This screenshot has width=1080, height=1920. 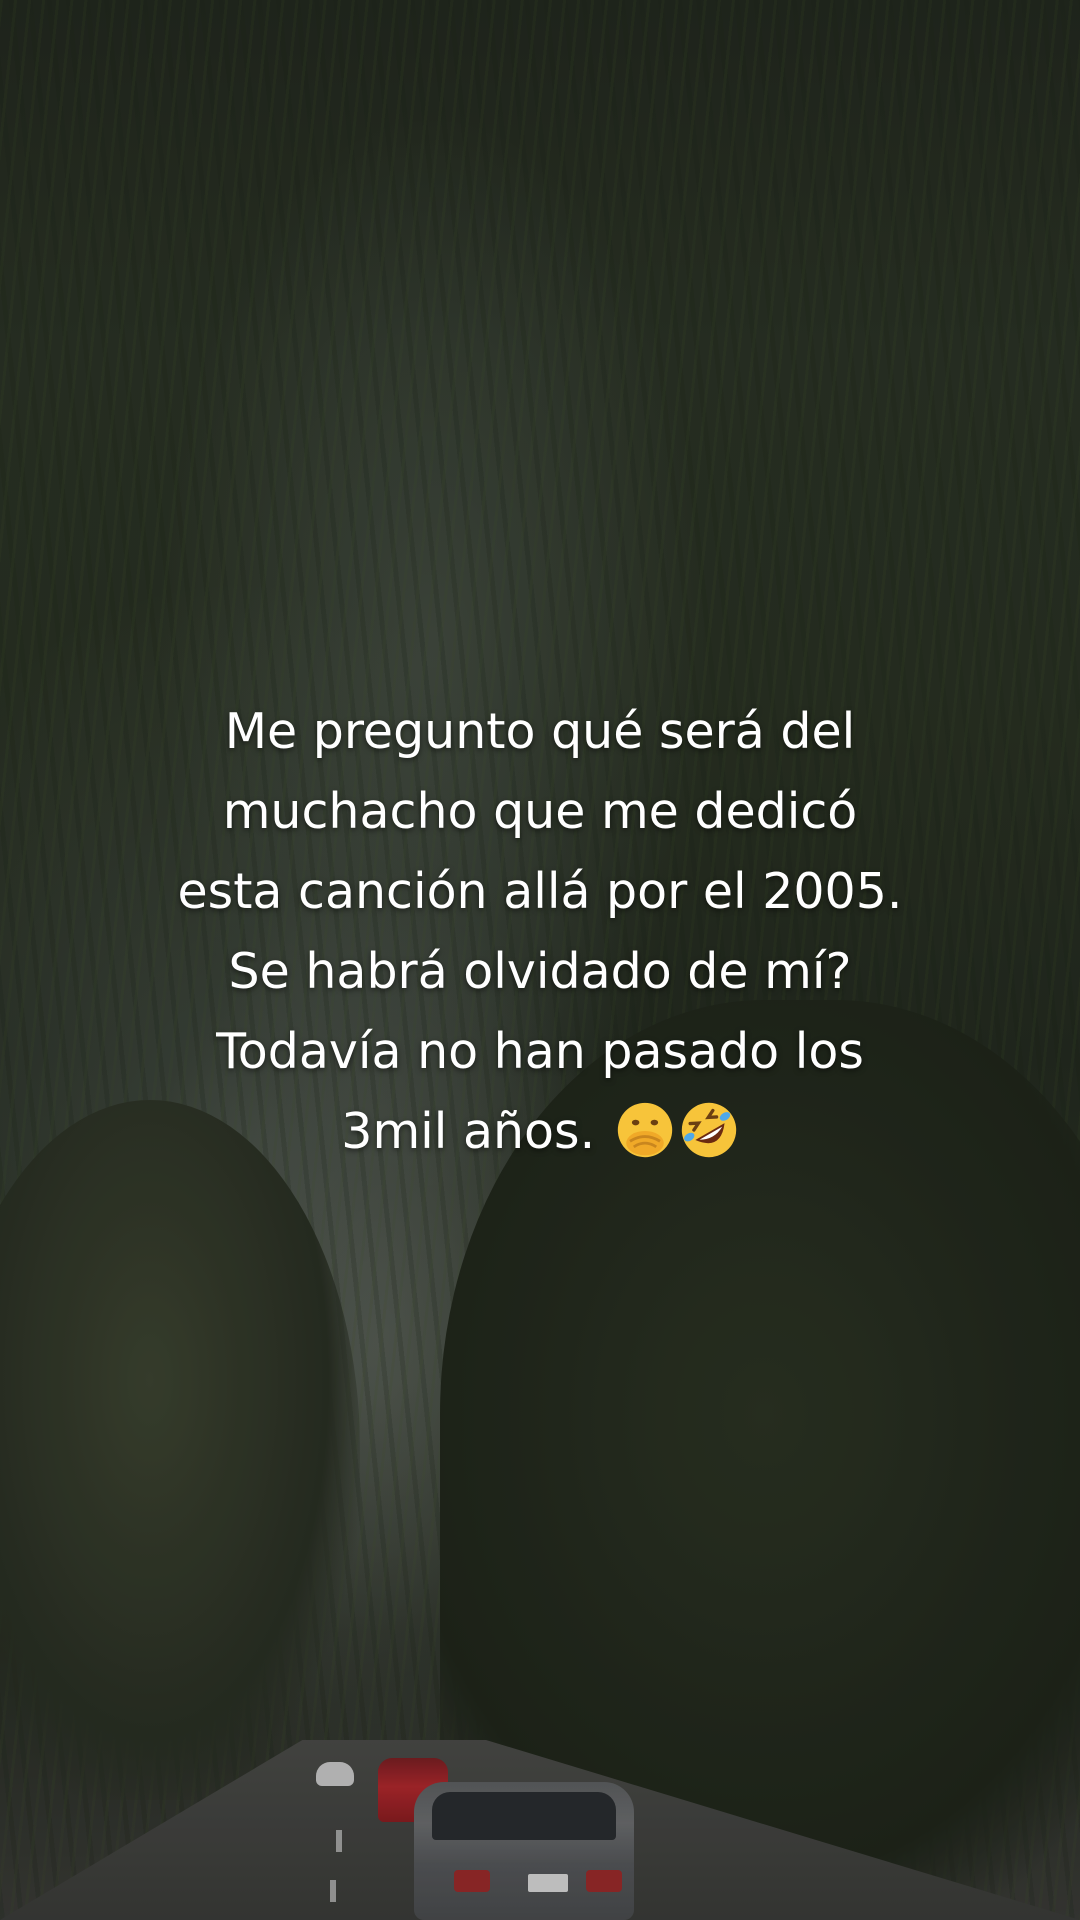 I want to click on caption-line: Me pregunto qué será del, so click(x=540, y=731).